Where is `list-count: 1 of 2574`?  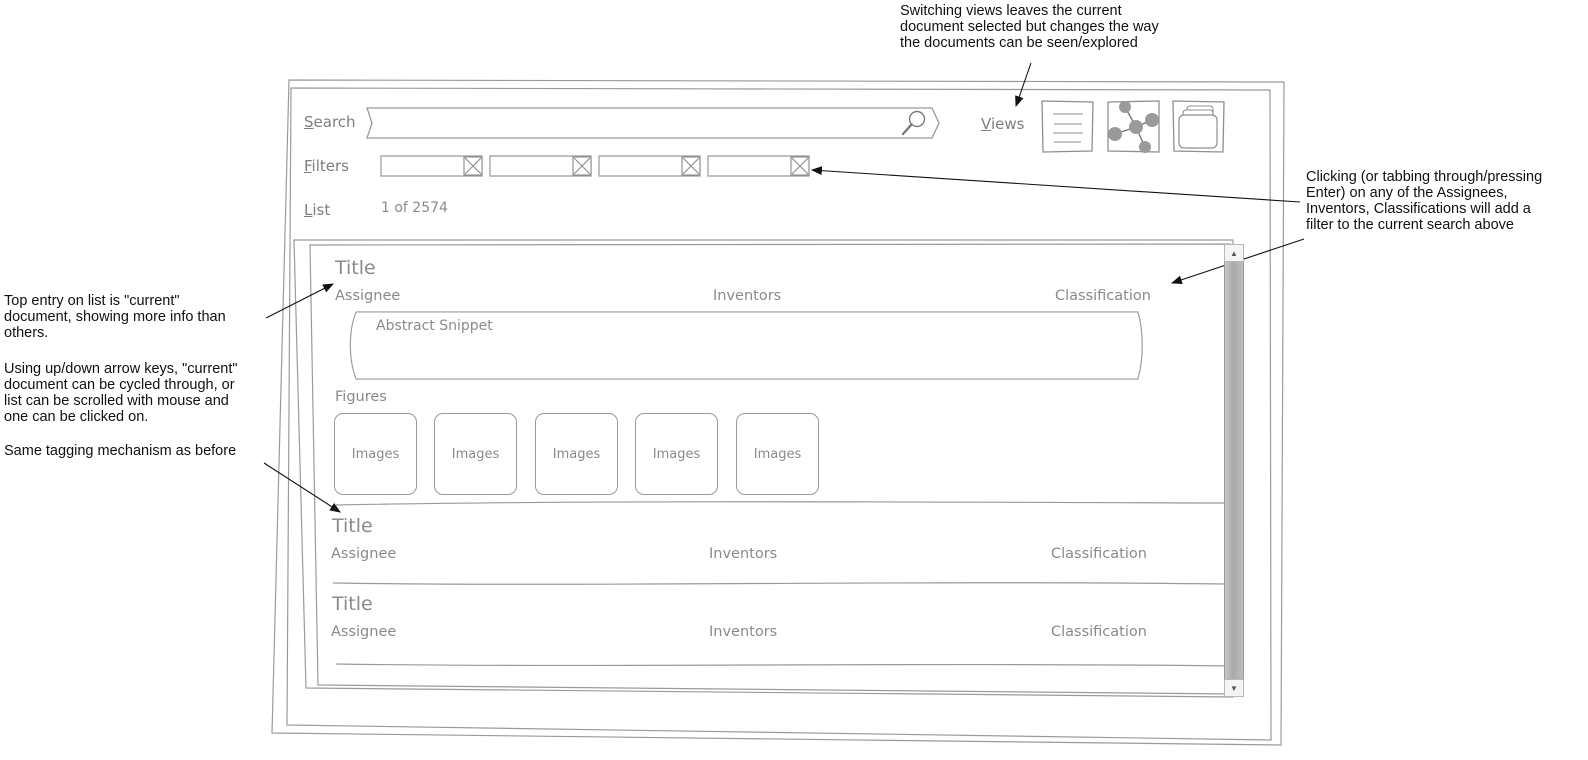 list-count: 1 of 2574 is located at coordinates (414, 208).